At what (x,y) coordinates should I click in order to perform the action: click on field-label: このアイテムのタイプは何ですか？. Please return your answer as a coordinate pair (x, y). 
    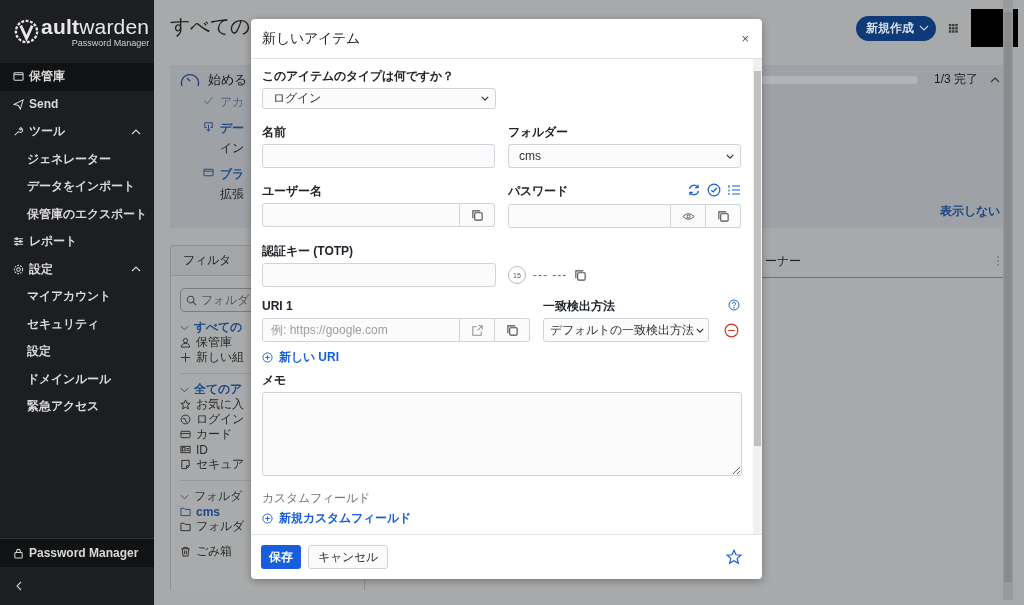
    Looking at the image, I should click on (358, 76).